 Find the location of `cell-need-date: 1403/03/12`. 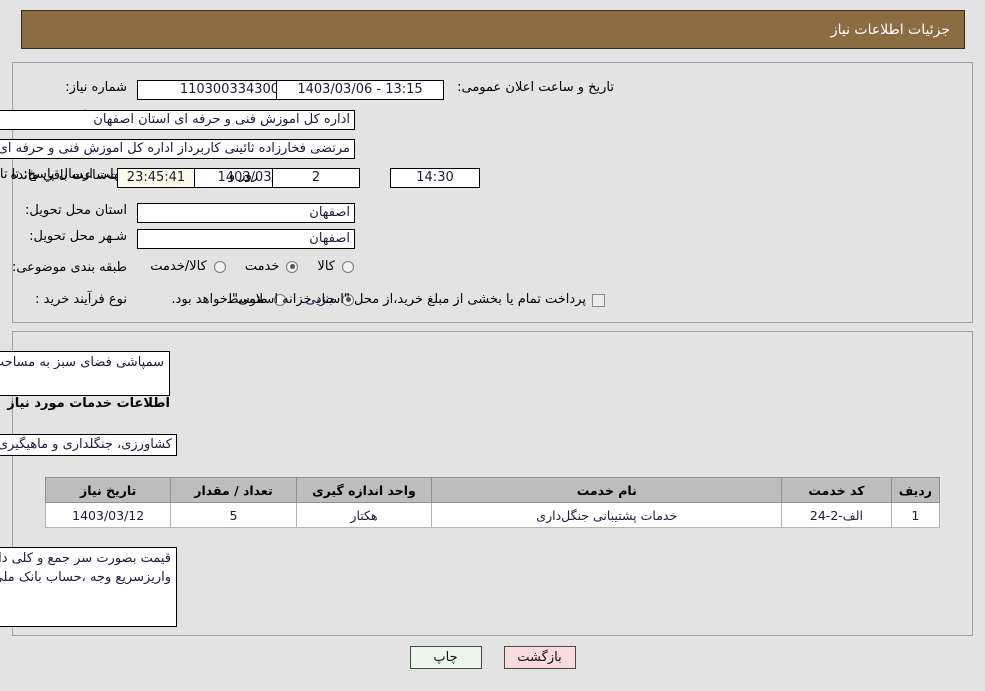

cell-need-date: 1403/03/12 is located at coordinates (108, 515).